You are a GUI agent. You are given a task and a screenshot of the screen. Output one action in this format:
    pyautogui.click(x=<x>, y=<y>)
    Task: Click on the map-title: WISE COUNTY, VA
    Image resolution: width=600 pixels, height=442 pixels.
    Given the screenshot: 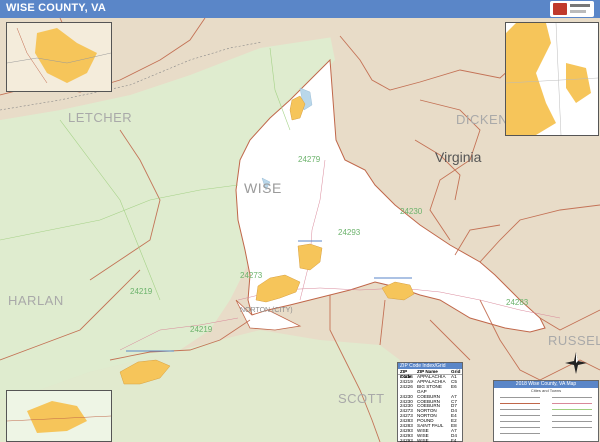 What is the action you would take?
    pyautogui.click(x=56, y=8)
    